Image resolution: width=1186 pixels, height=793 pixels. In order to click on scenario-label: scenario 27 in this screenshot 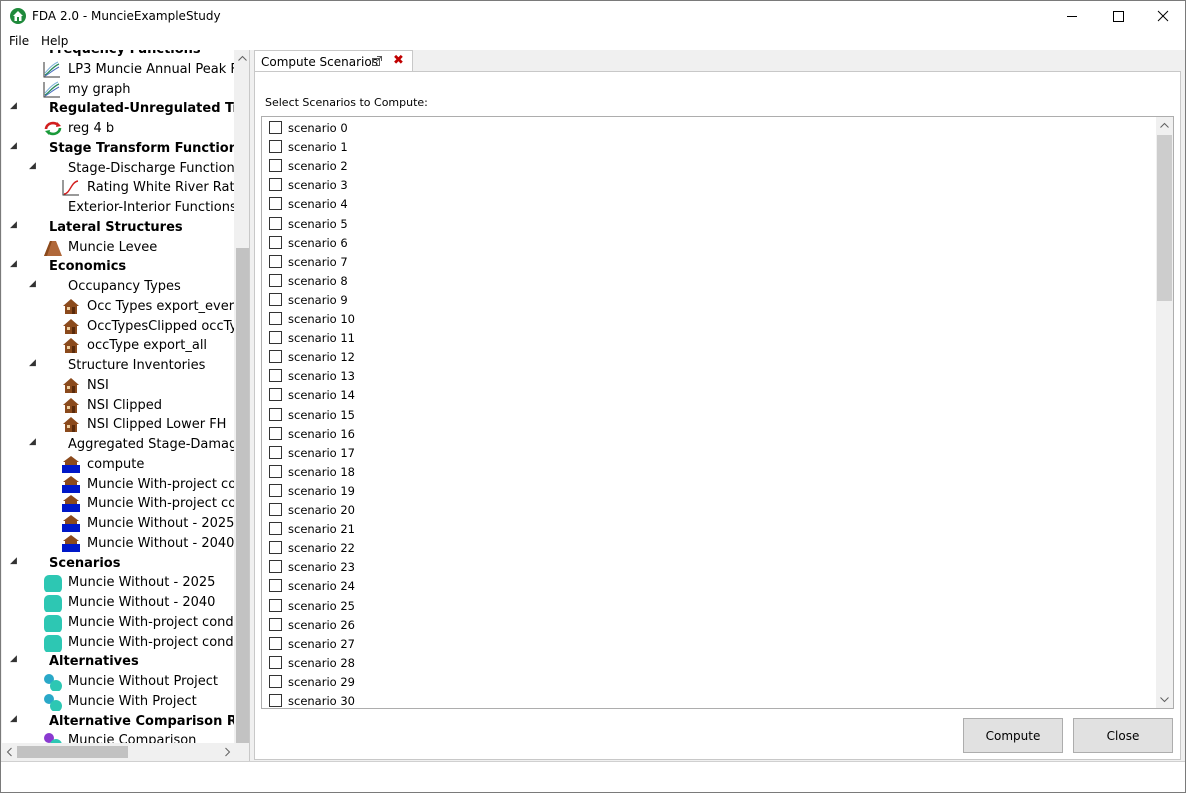, I will do `click(321, 644)`.